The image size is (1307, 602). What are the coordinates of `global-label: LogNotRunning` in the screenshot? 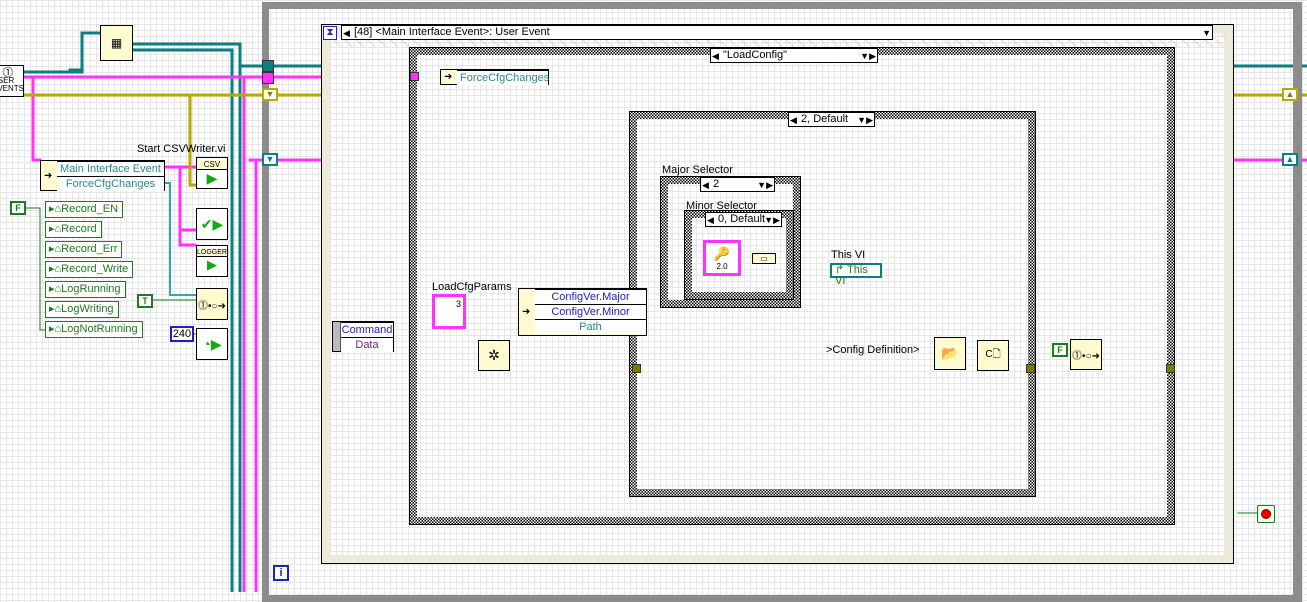 It's located at (99, 329).